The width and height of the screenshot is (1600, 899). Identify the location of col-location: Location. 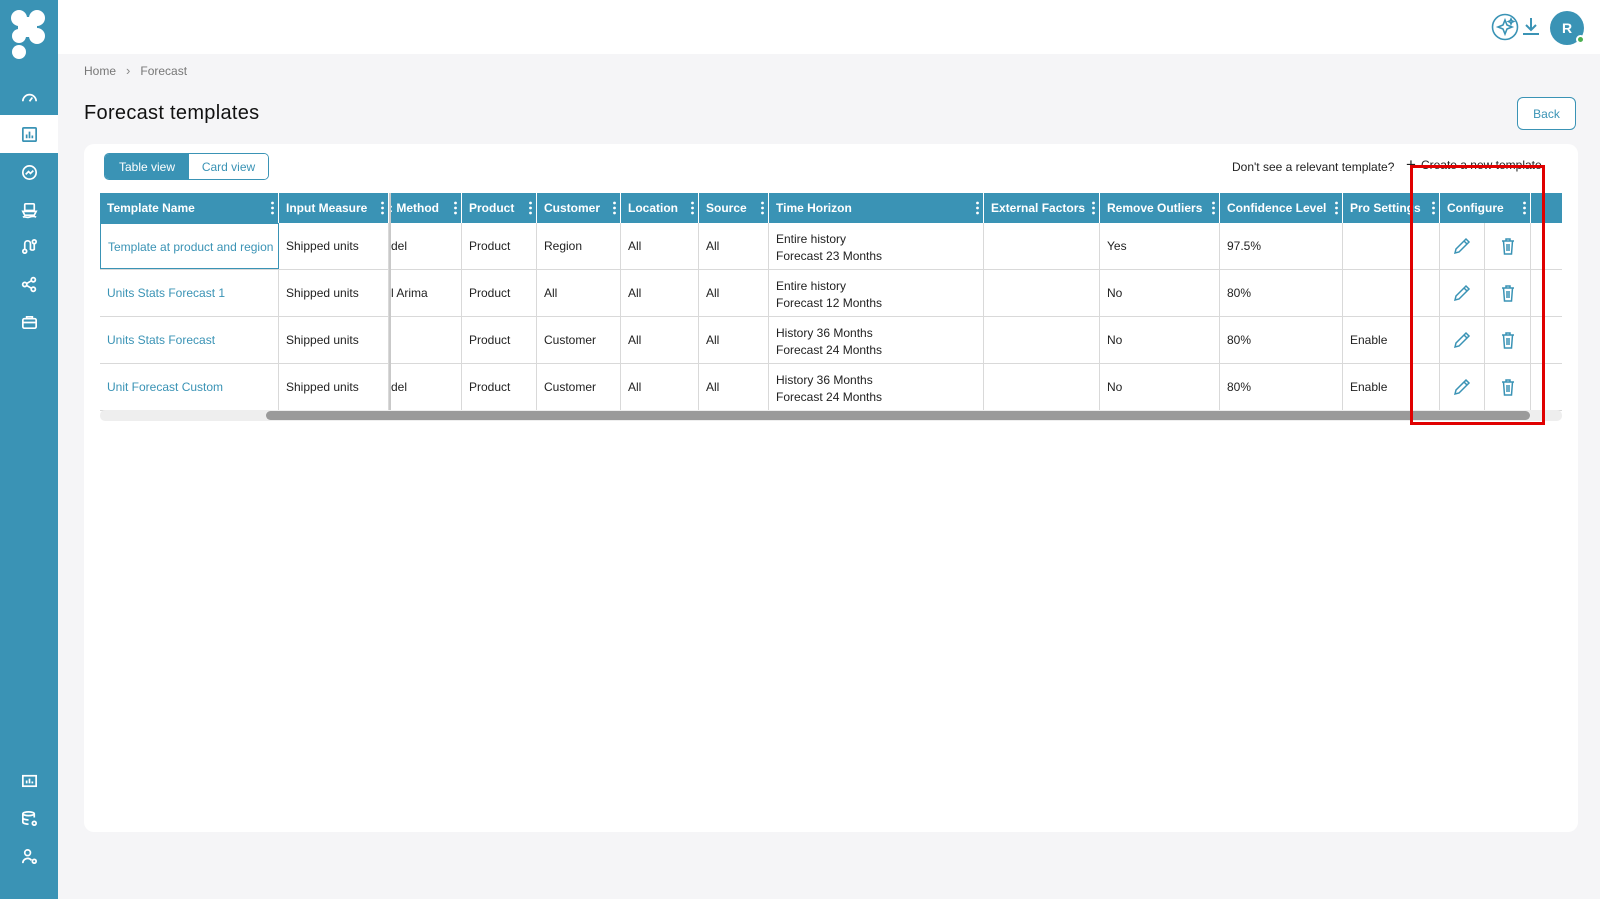
(660, 208).